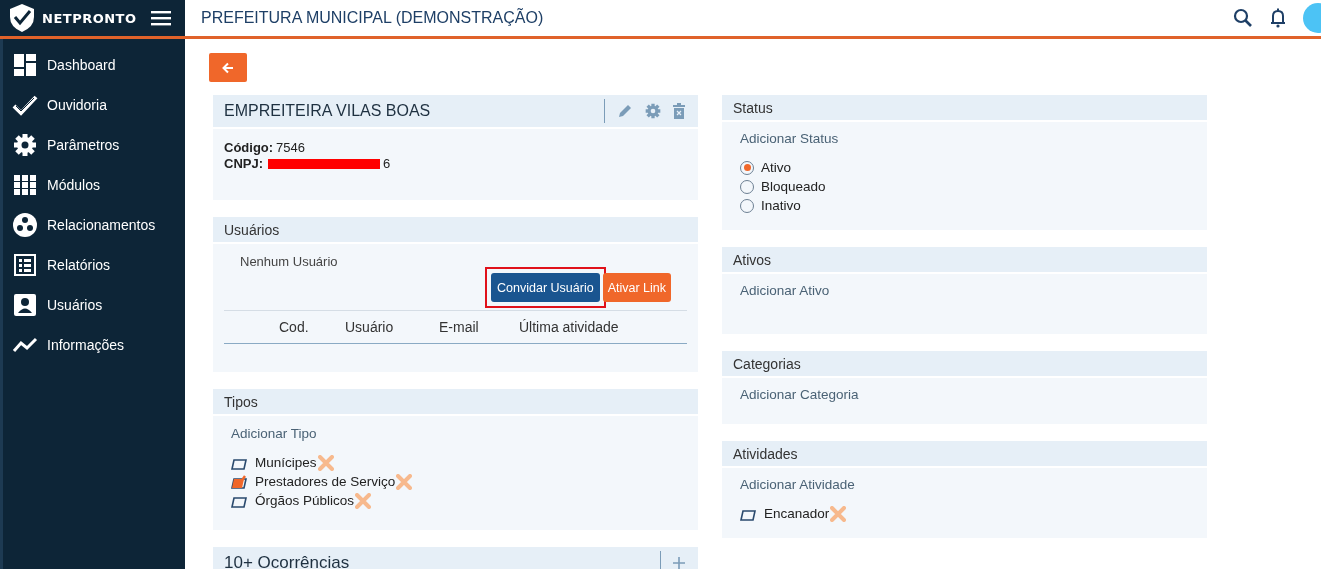 The height and width of the screenshot is (569, 1321). I want to click on card-title: Tipos, so click(241, 401).